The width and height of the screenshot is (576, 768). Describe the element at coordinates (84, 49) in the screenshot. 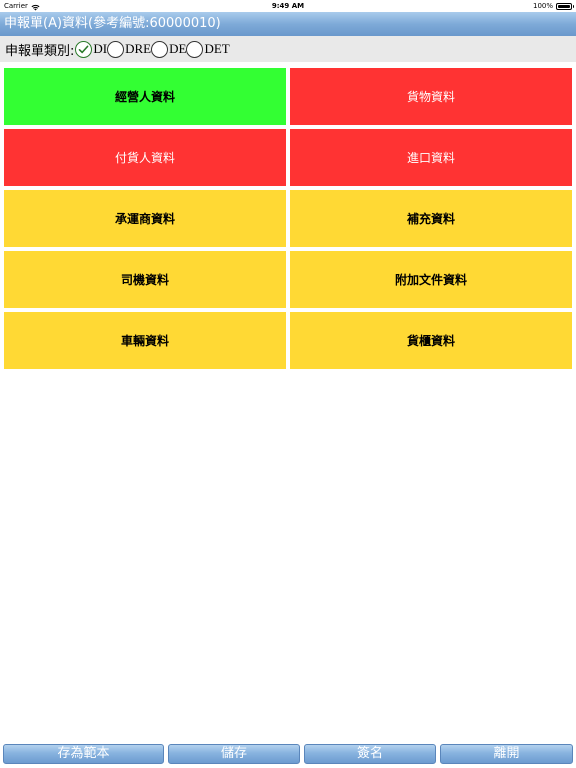

I see `radio-checked-icon` at that location.